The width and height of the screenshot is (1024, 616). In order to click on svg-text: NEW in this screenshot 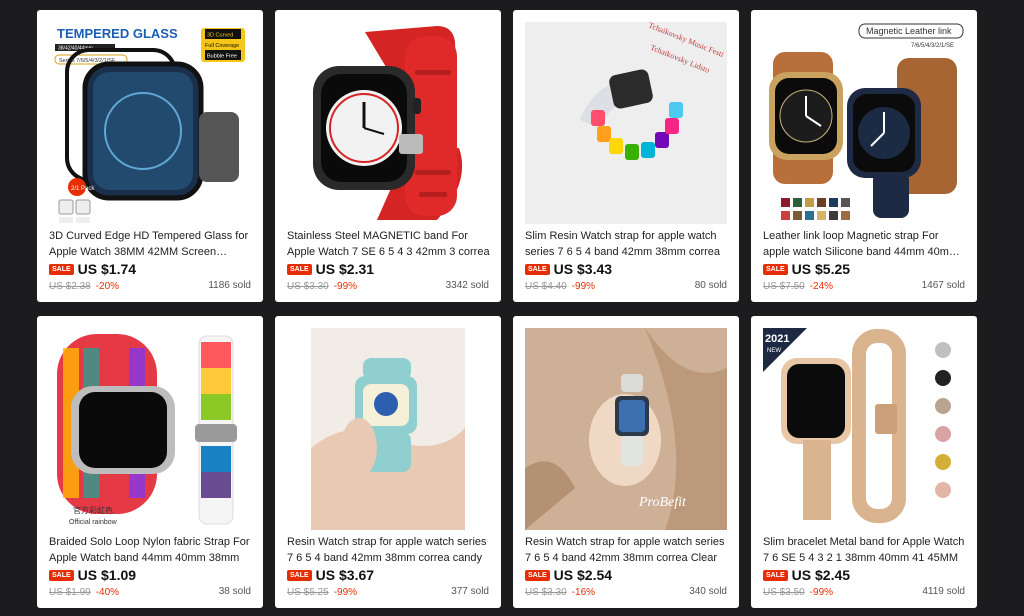, I will do `click(774, 351)`.